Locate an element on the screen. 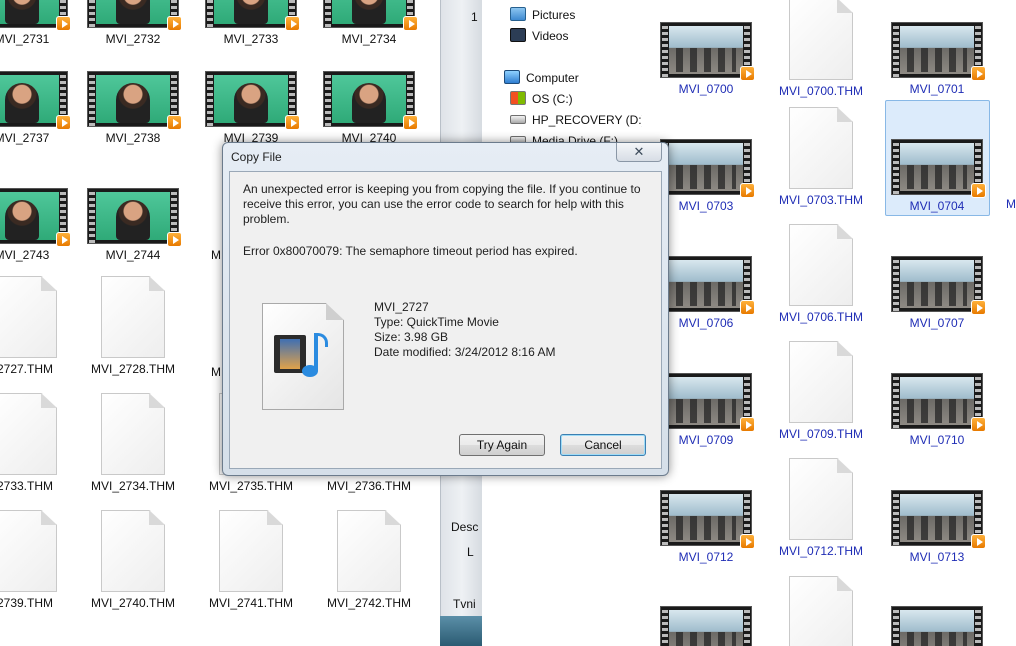 The width and height of the screenshot is (1016, 646). file-tile: MVI_0712 is located at coordinates (706, 527).